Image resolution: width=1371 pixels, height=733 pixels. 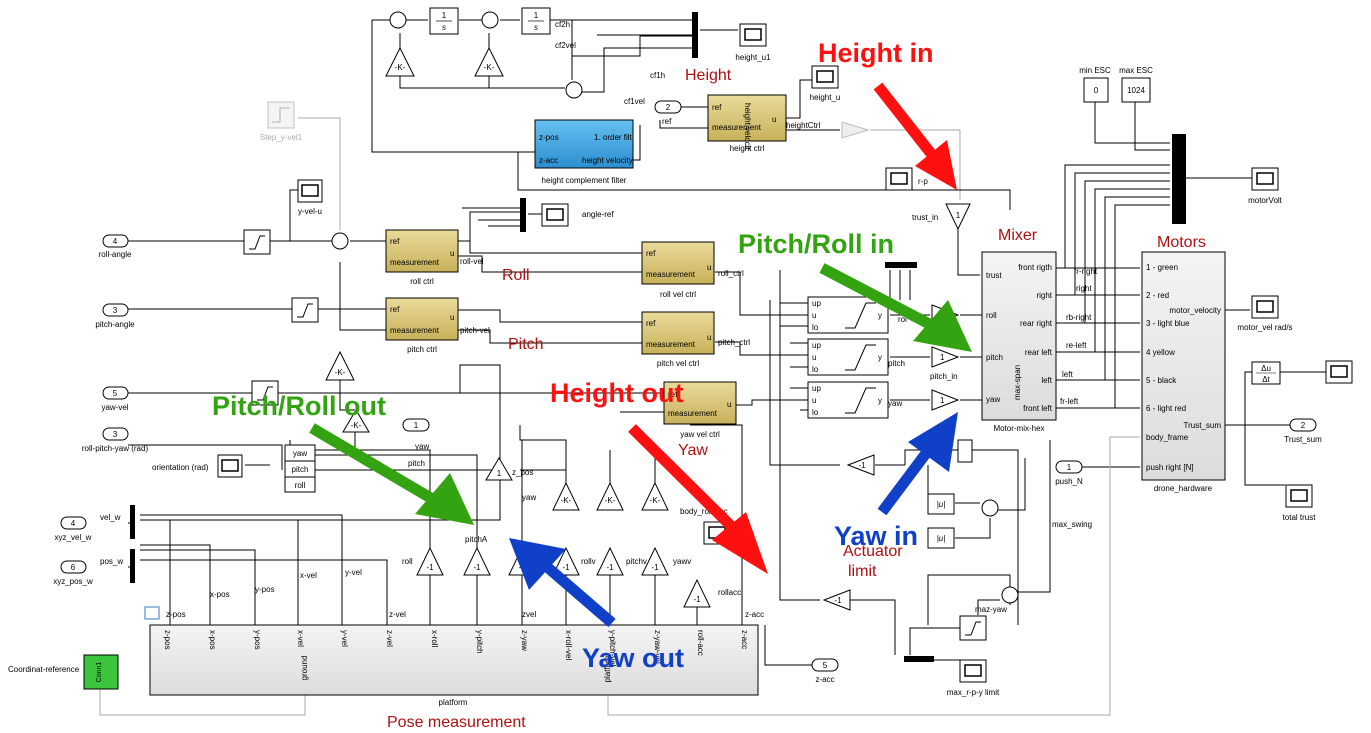 I want to click on scope-angle-ref: angle-ref, so click(x=577, y=215).